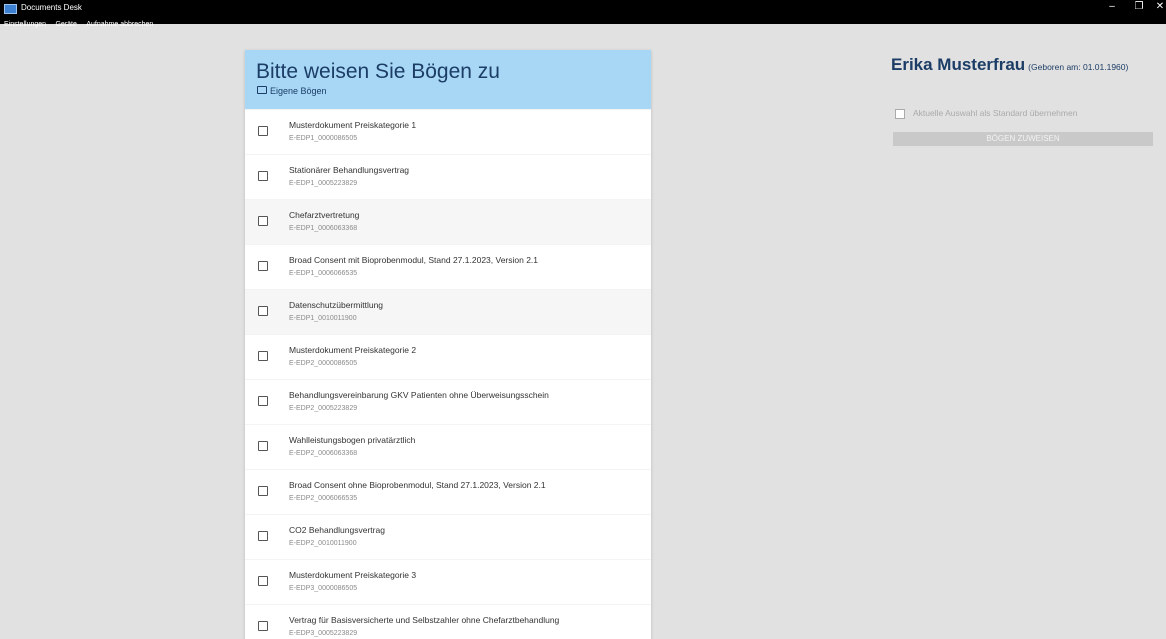 This screenshot has height=639, width=1166. I want to click on document-title: CO2 Behandlungsvertrag, so click(337, 530).